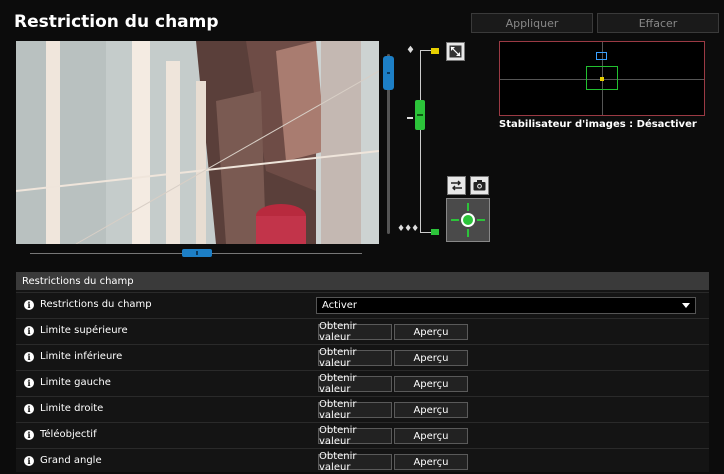  What do you see at coordinates (388, 73) in the screenshot?
I see `focus-slider-thumb` at bounding box center [388, 73].